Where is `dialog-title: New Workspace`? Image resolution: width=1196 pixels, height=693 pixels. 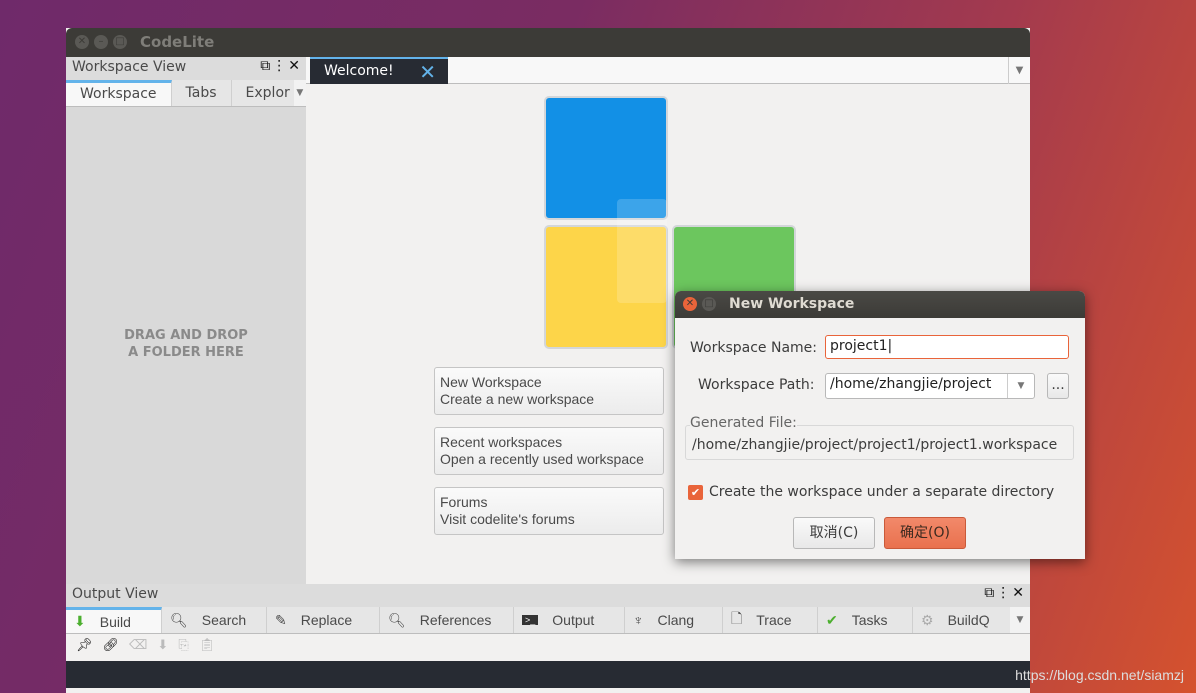
dialog-title: New Workspace is located at coordinates (792, 304).